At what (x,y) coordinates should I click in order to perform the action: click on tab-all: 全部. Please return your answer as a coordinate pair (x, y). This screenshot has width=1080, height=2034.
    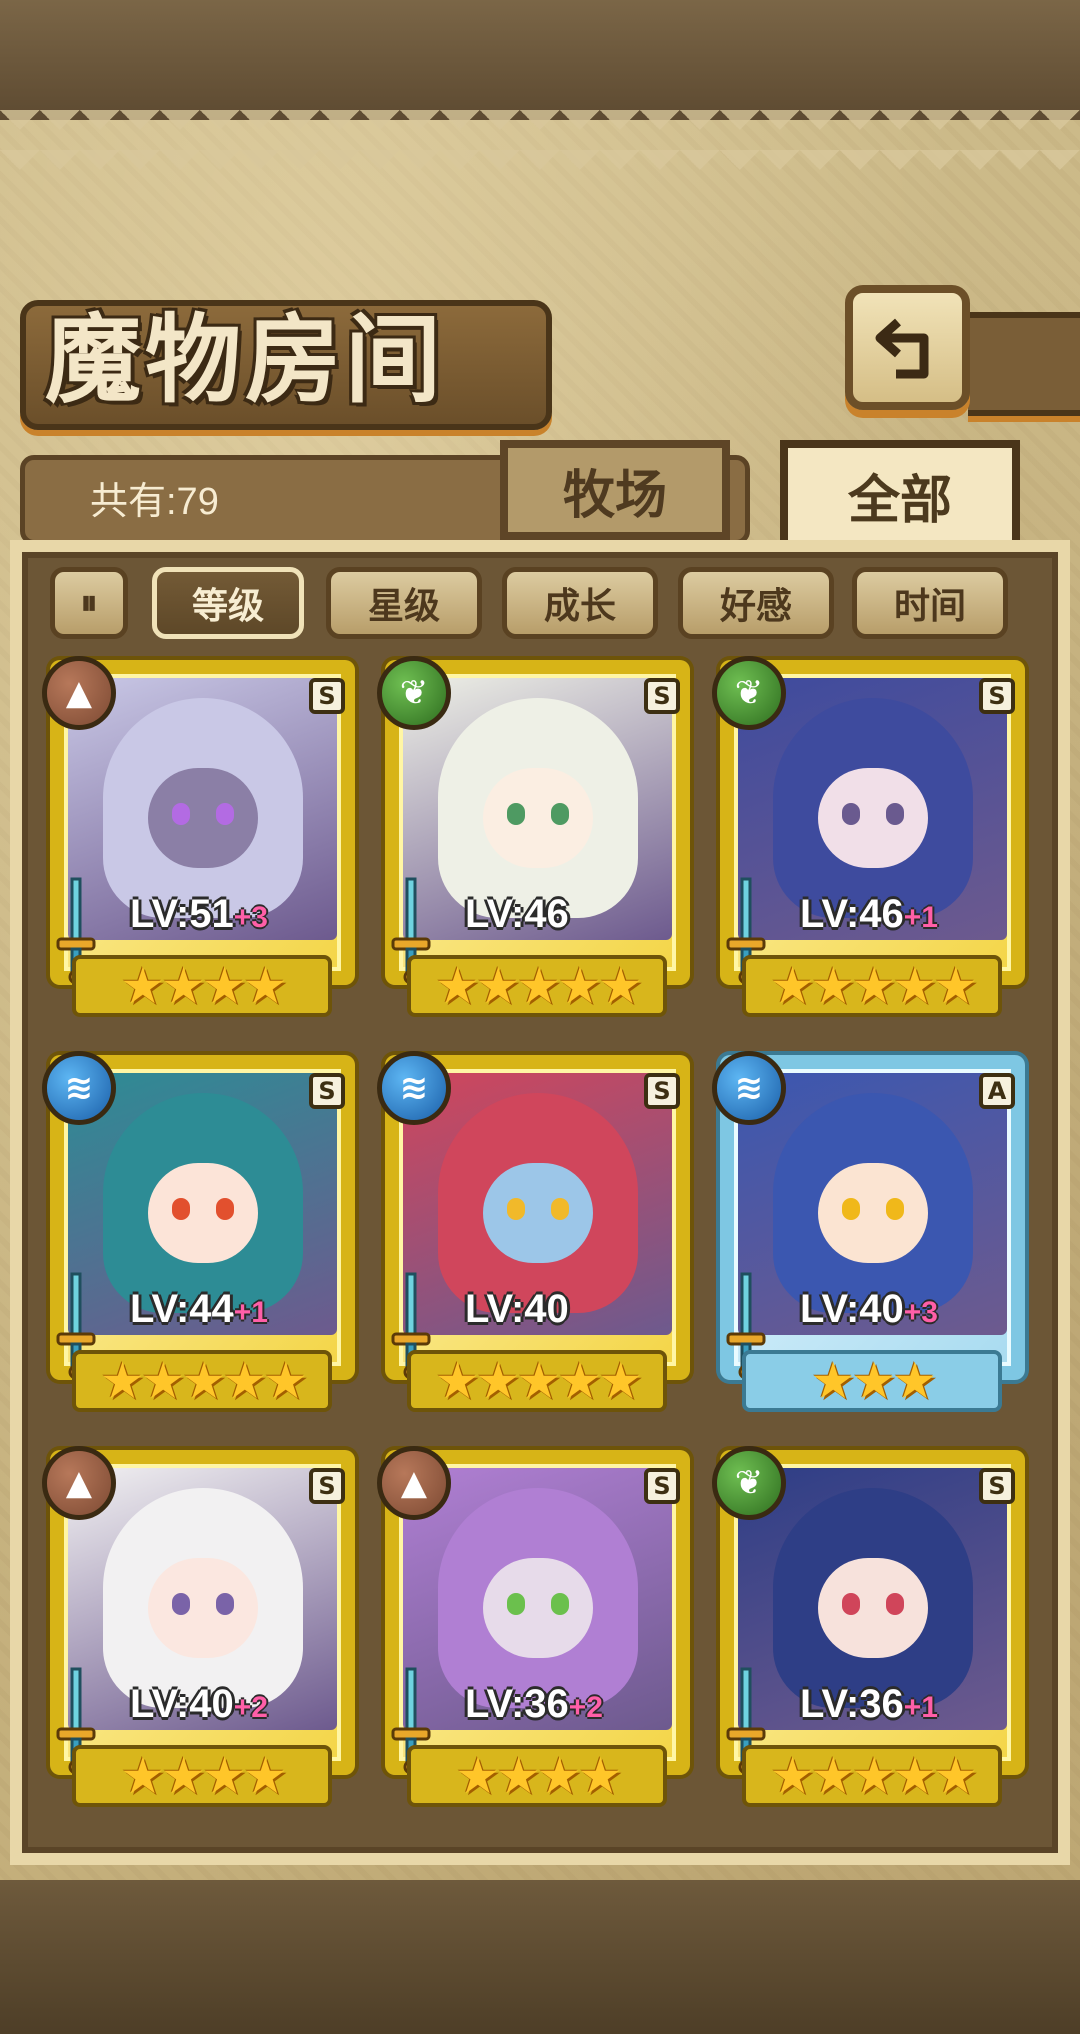
    Looking at the image, I should click on (900, 495).